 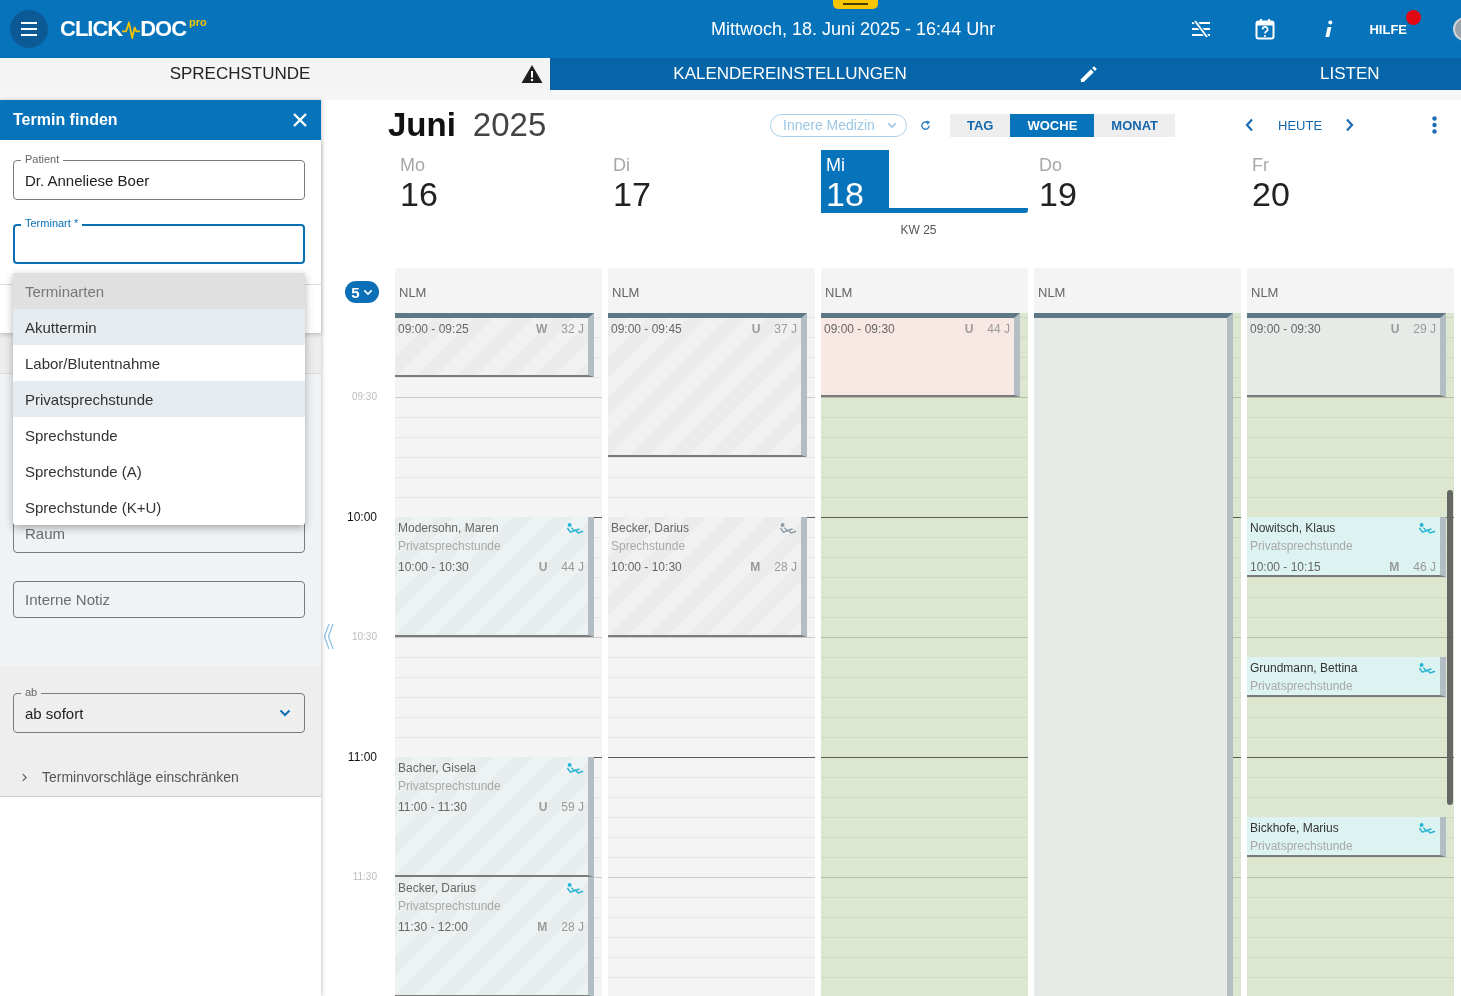 What do you see at coordinates (648, 546) in the screenshot?
I see `appointment-type: Sprechstunde` at bounding box center [648, 546].